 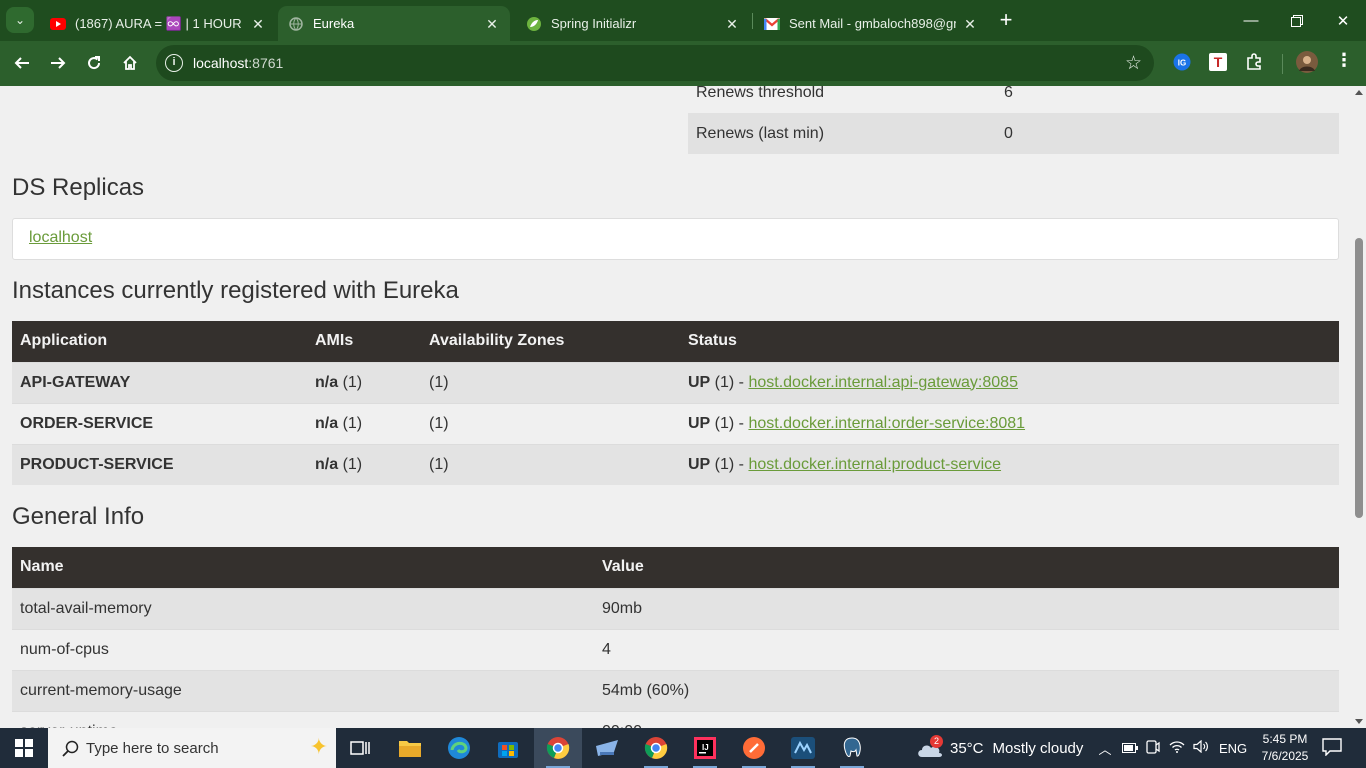 What do you see at coordinates (1359, 92) in the screenshot?
I see `scroll-up-arrow-icon` at bounding box center [1359, 92].